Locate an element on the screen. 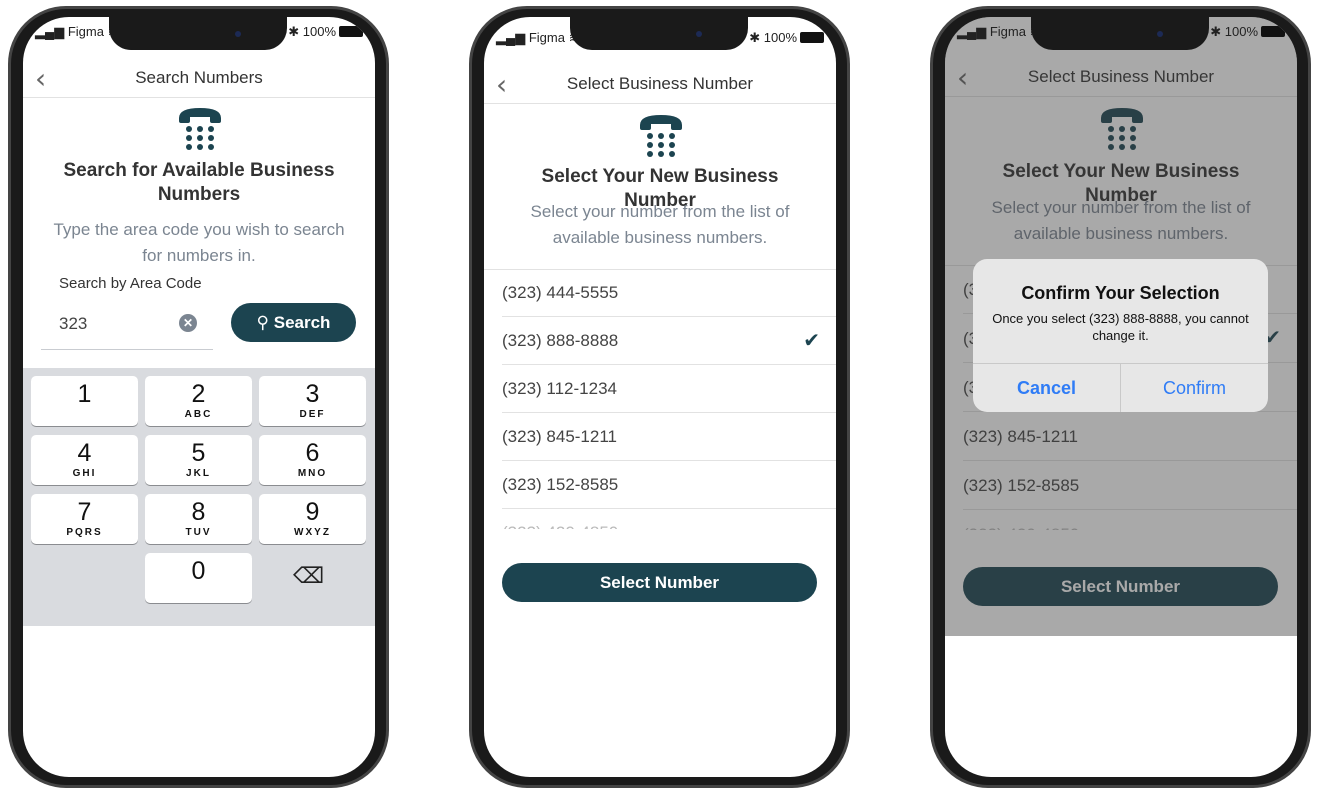 Image resolution: width=1318 pixels, height=798 pixels. heading: Search for Available Business Numbers is located at coordinates (199, 182).